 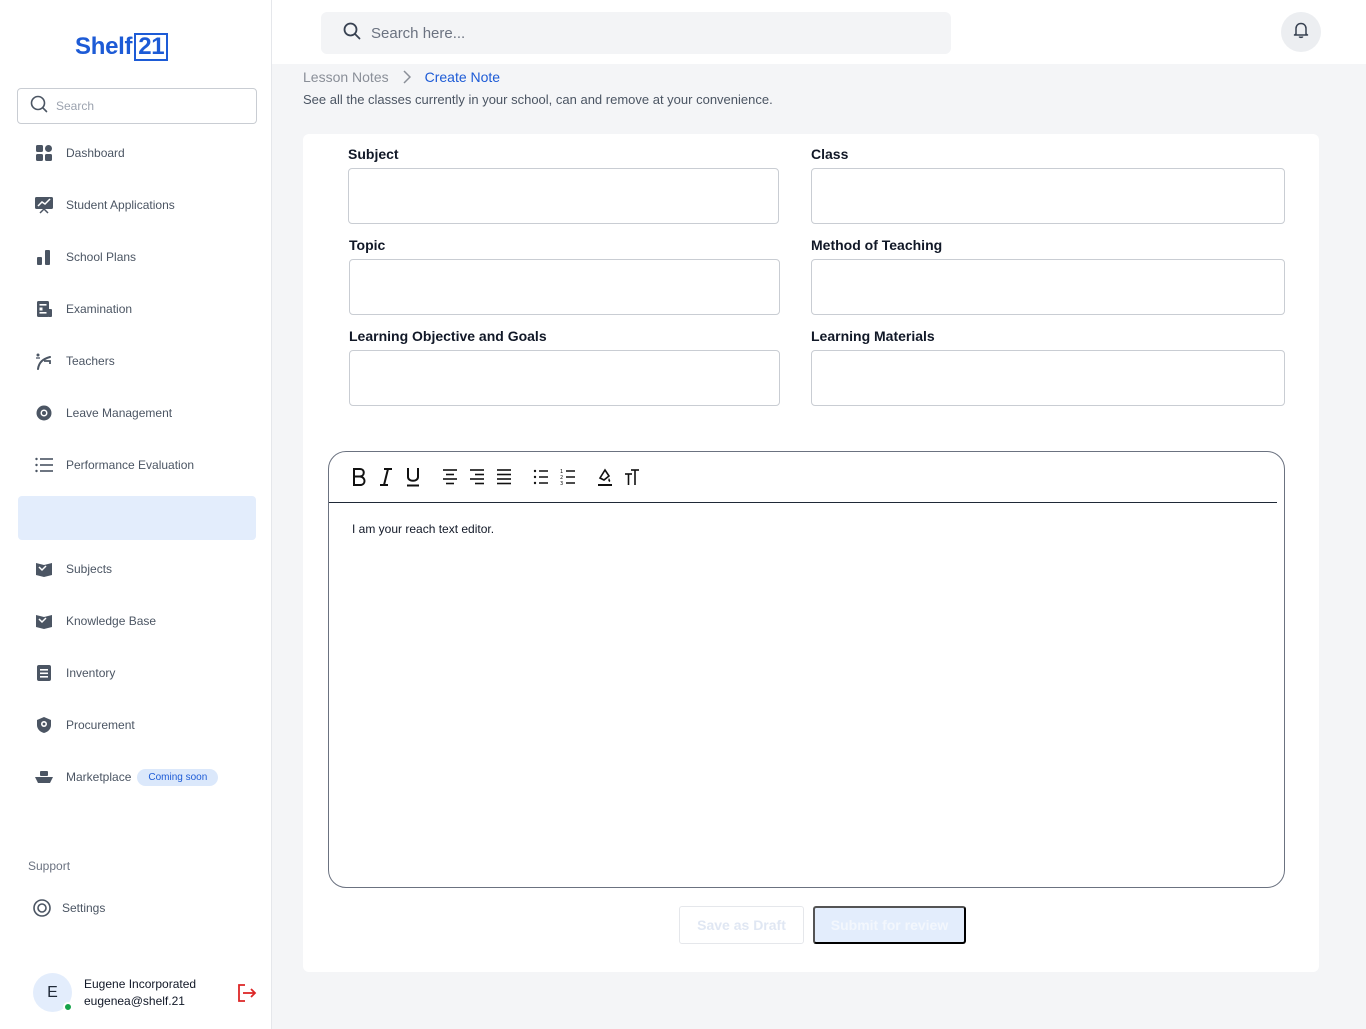 What do you see at coordinates (44, 465) in the screenshot?
I see `list-icon` at bounding box center [44, 465].